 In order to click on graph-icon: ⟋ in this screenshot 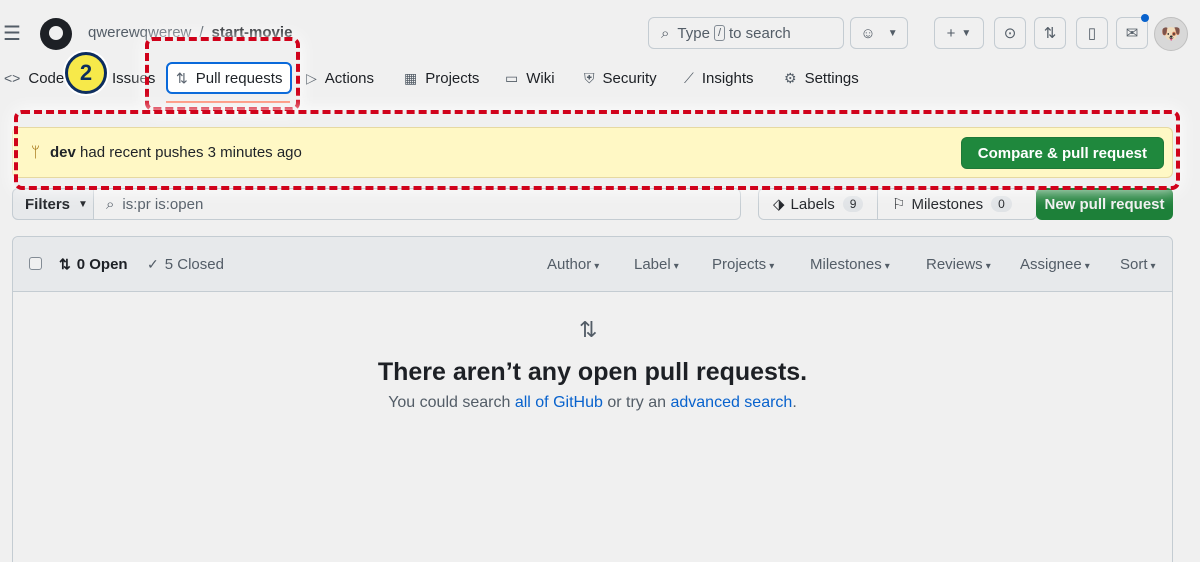, I will do `click(689, 77)`.